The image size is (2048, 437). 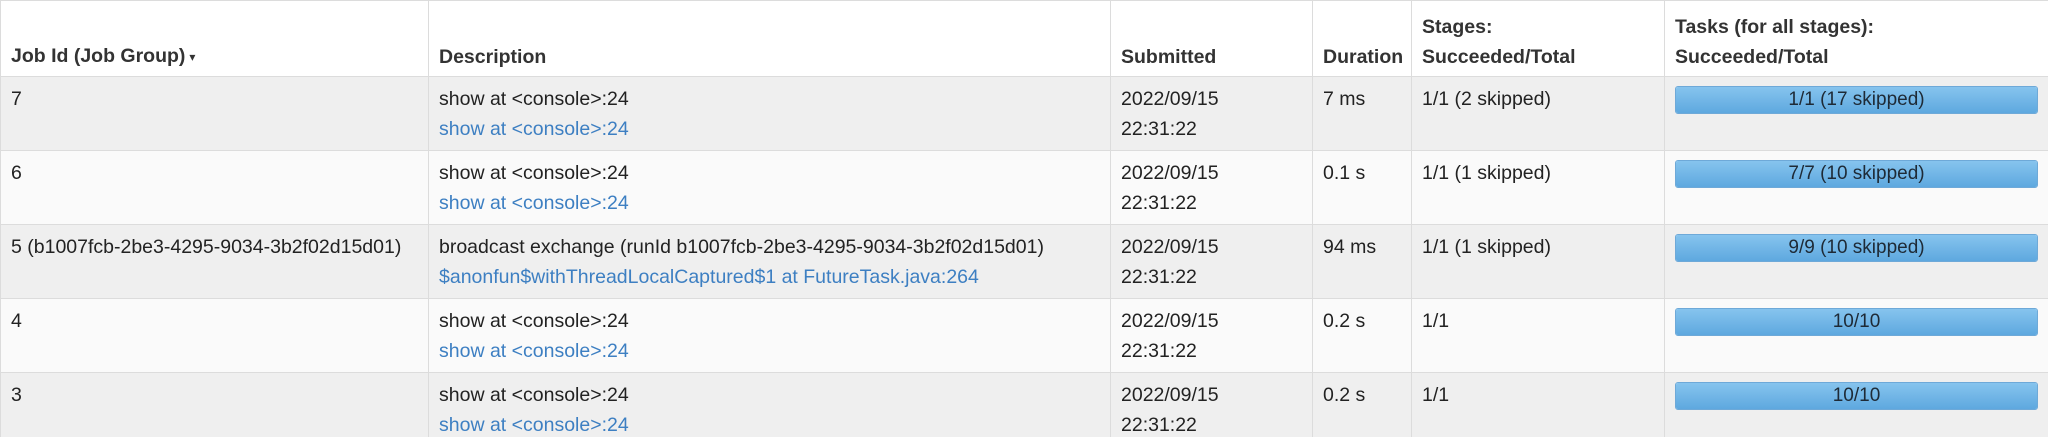 I want to click on duration-value: 94 ms, so click(x=1350, y=247).